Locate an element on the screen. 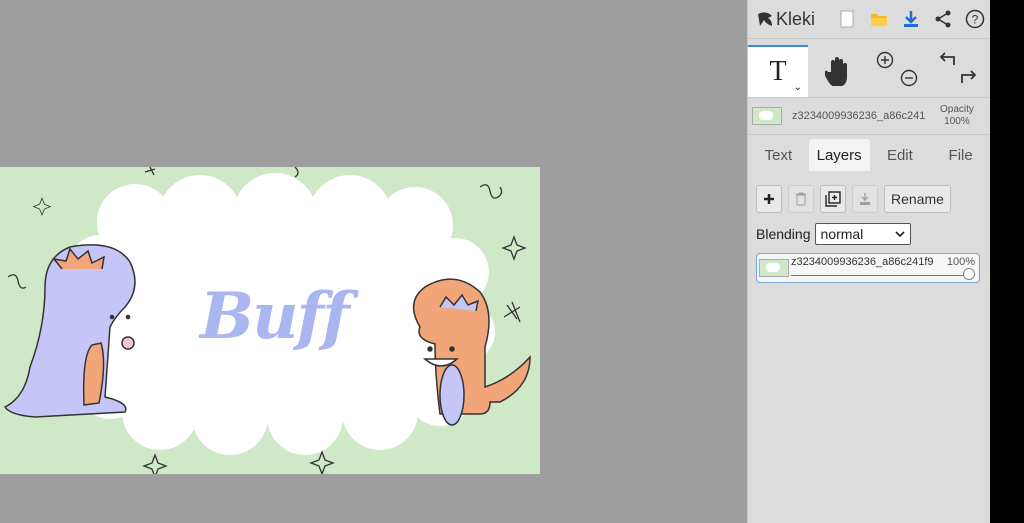 This screenshot has height=523, width=1024. zoom-buttons is located at coordinates (898, 71).